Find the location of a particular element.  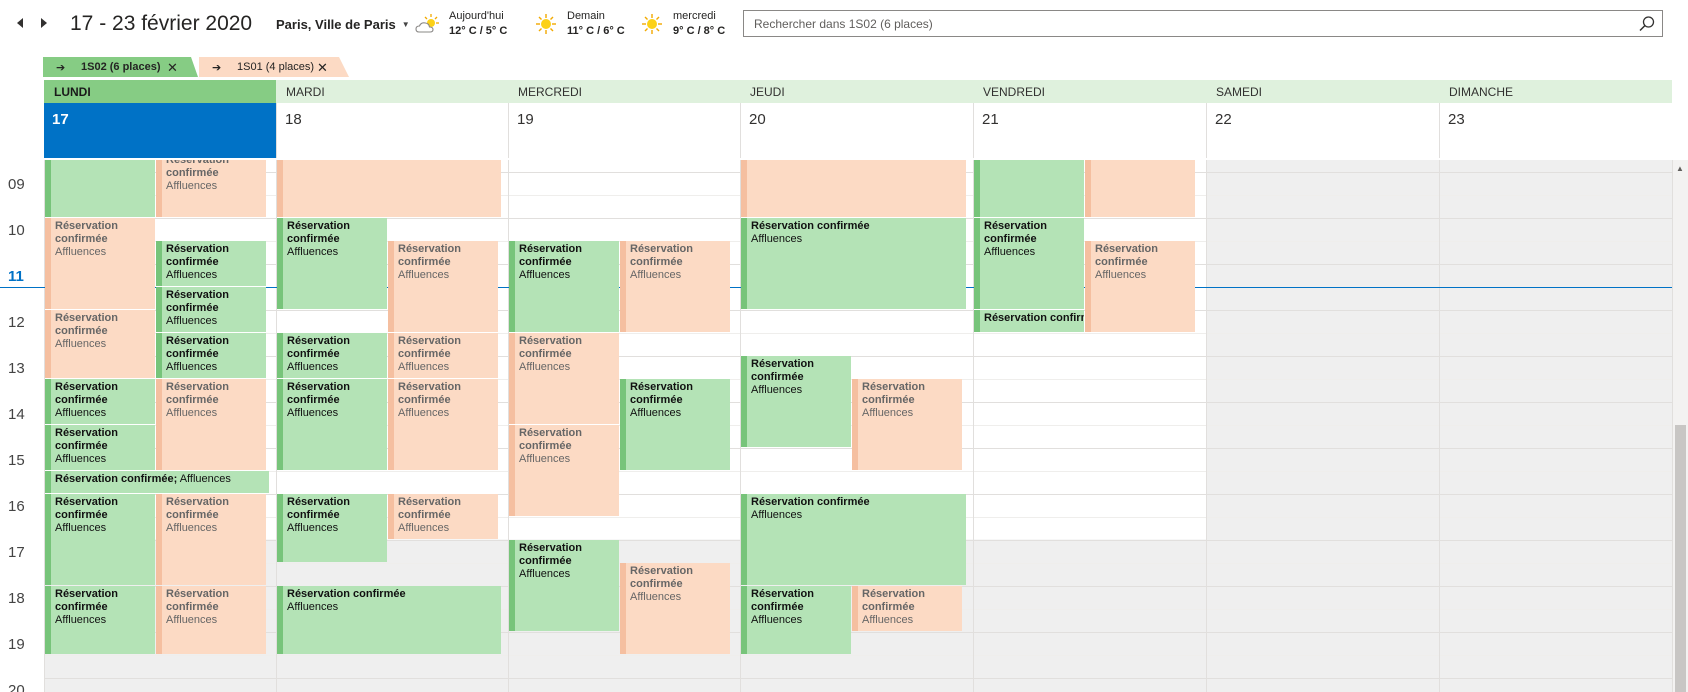

search-icon is located at coordinates (1647, 24).